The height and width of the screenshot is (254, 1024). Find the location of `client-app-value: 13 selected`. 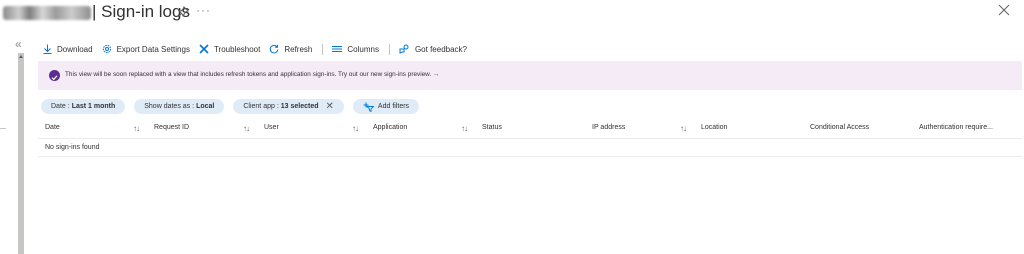

client-app-value: 13 selected is located at coordinates (299, 106).